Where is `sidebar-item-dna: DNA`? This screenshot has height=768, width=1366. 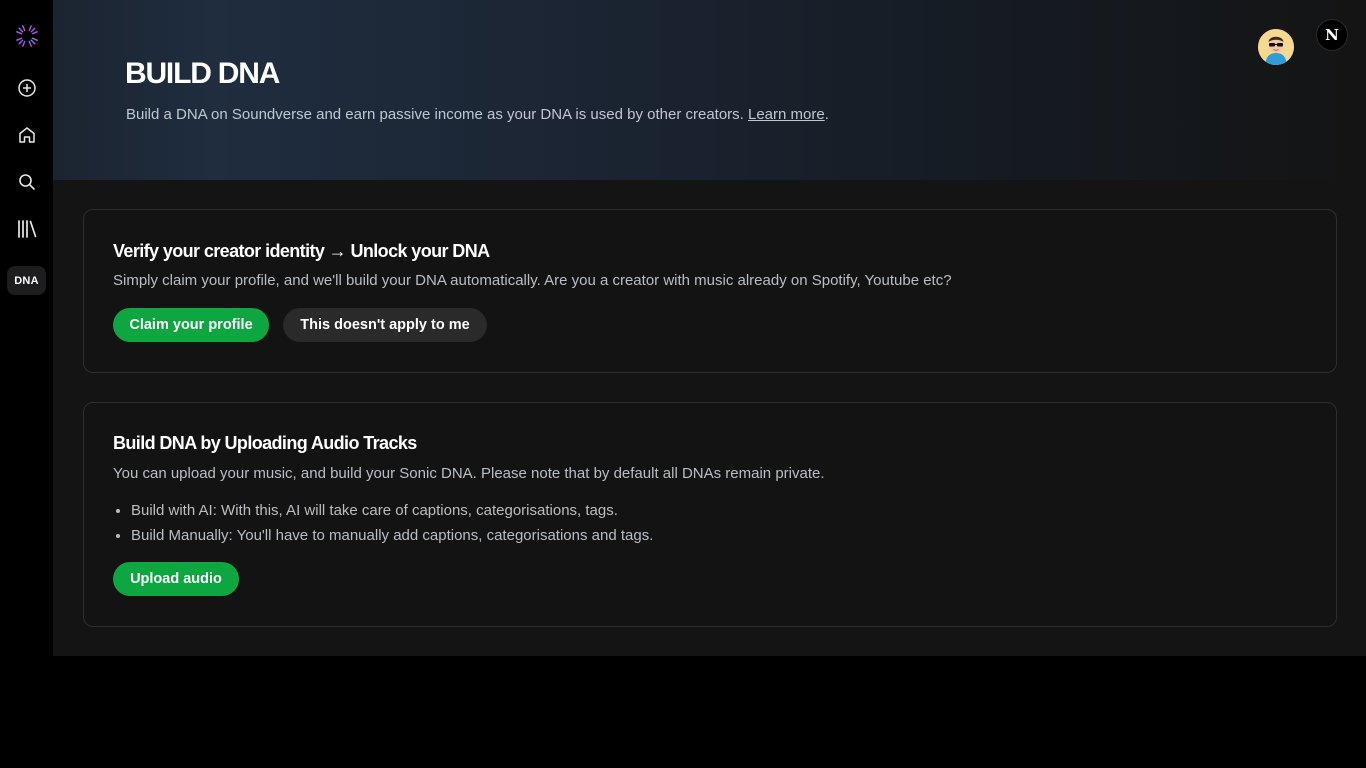
sidebar-item-dna: DNA is located at coordinates (26, 280).